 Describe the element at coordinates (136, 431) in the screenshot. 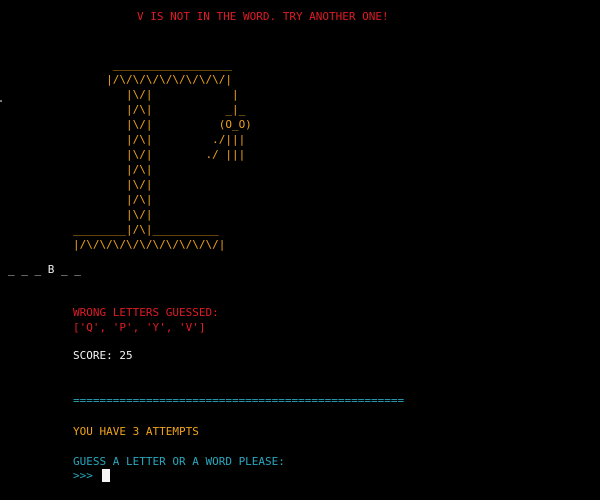

I see `attempts-remaining: YOU HAVE 3 ATTEMPTS` at that location.